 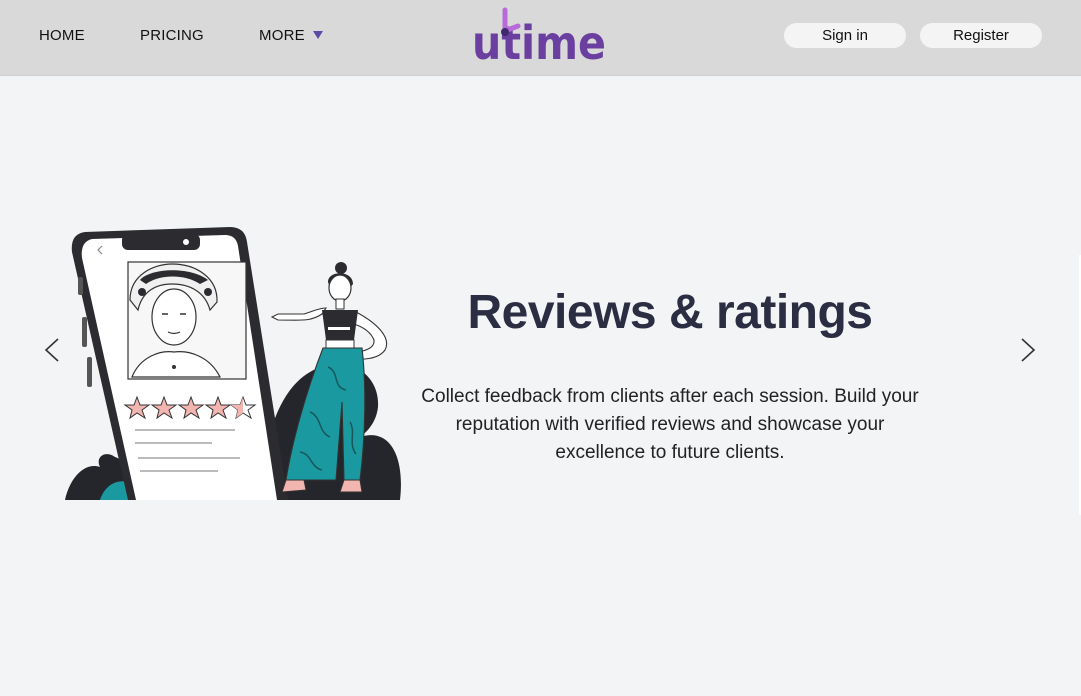 I want to click on register-button: Register, so click(x=981, y=35).